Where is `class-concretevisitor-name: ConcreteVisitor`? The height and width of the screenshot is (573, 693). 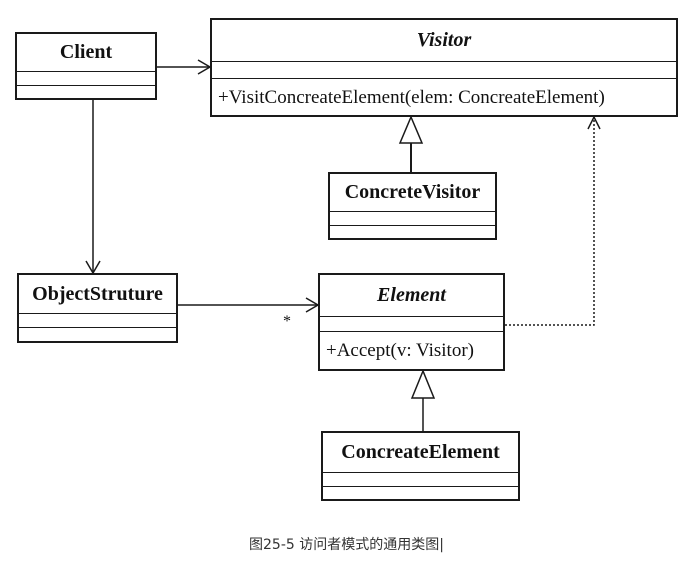 class-concretevisitor-name: ConcreteVisitor is located at coordinates (412, 193).